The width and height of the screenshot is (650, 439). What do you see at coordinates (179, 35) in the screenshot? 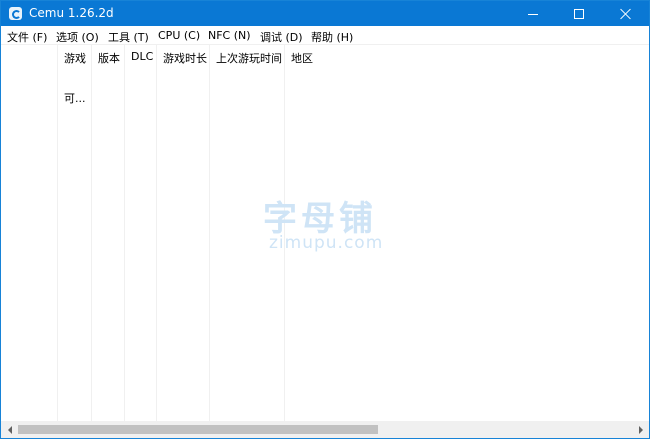
I see `menu-cpu: CPU (C)` at bounding box center [179, 35].